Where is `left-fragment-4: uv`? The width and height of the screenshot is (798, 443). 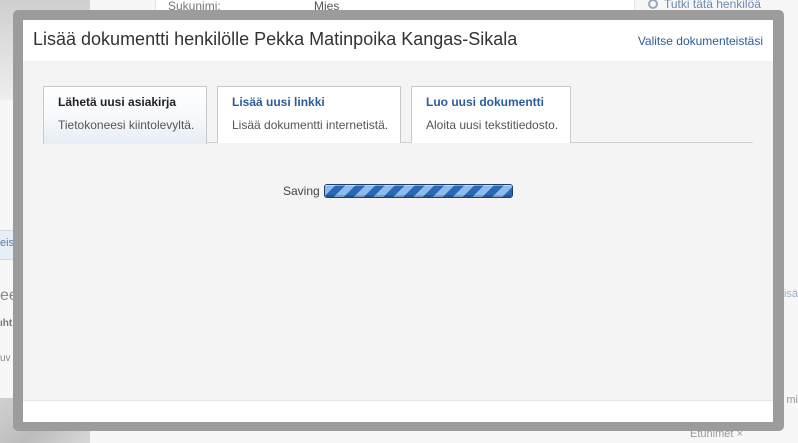
left-fragment-4: uv is located at coordinates (5, 358).